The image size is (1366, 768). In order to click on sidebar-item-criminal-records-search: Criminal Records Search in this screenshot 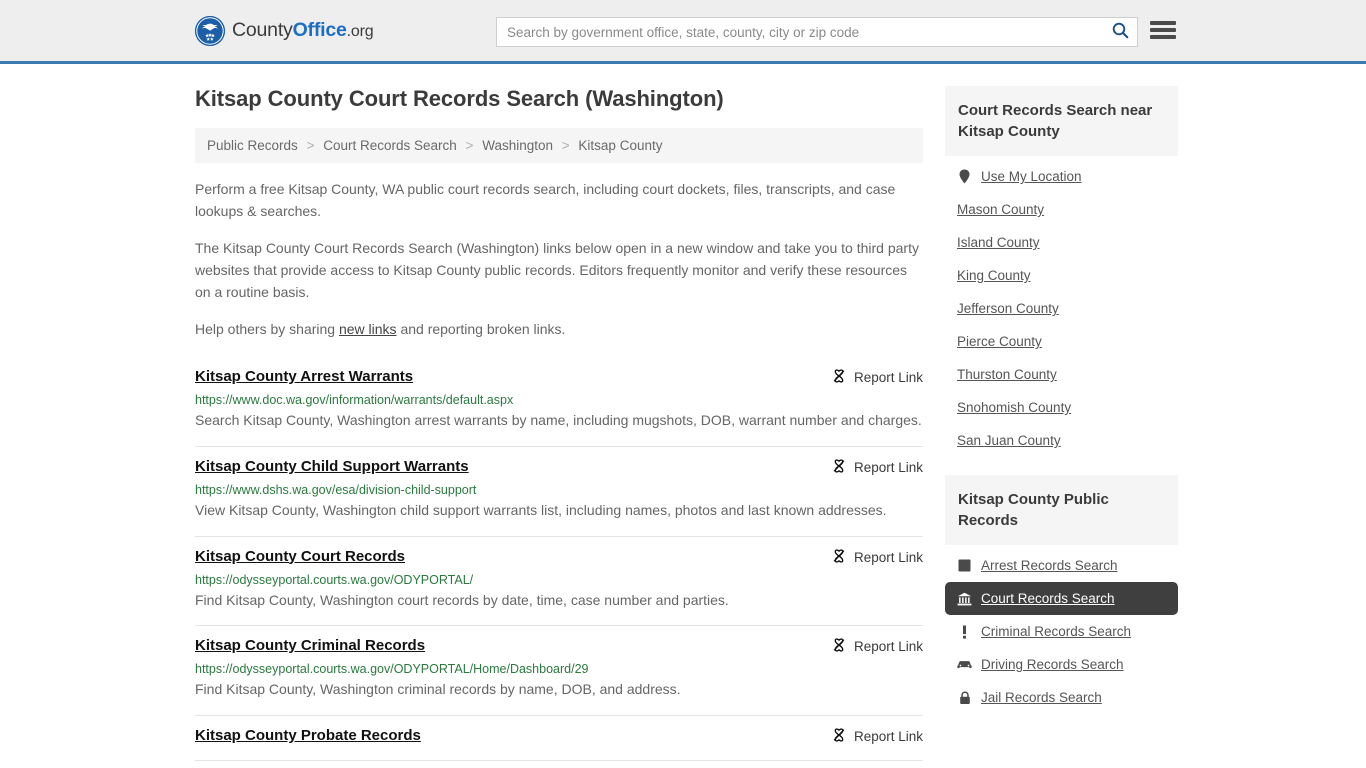, I will do `click(1061, 631)`.